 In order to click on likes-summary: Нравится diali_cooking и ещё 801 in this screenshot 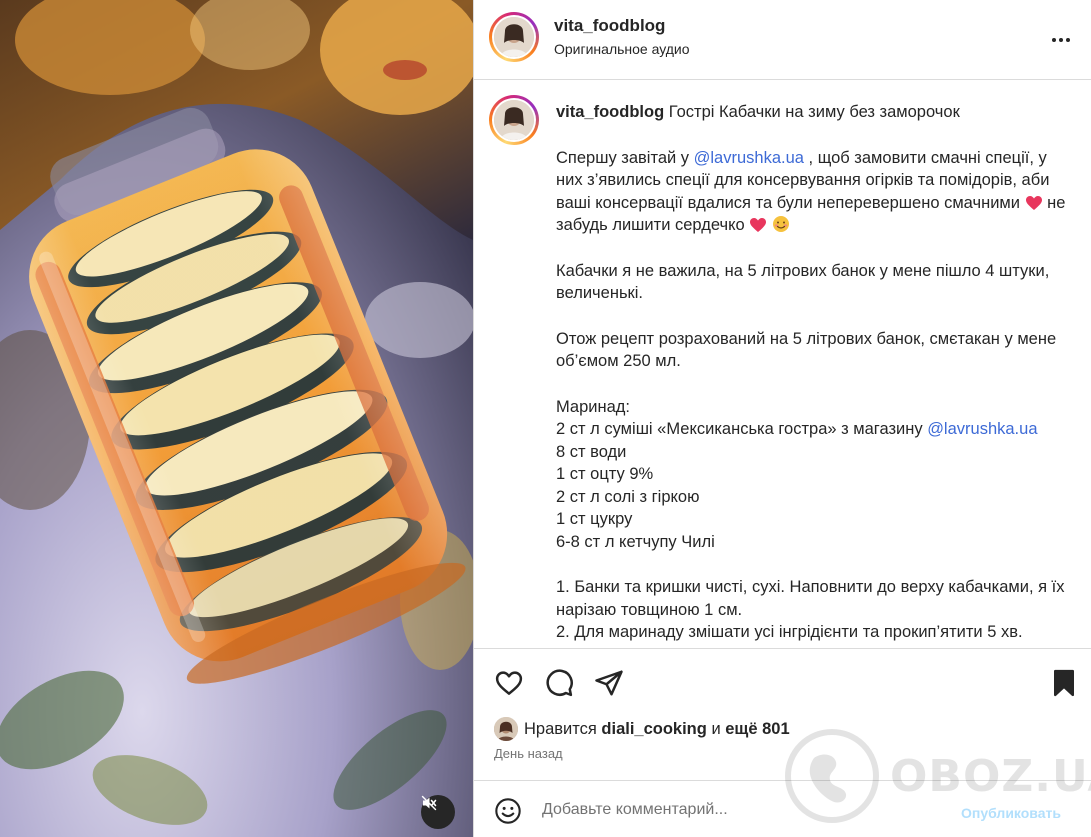, I will do `click(642, 729)`.